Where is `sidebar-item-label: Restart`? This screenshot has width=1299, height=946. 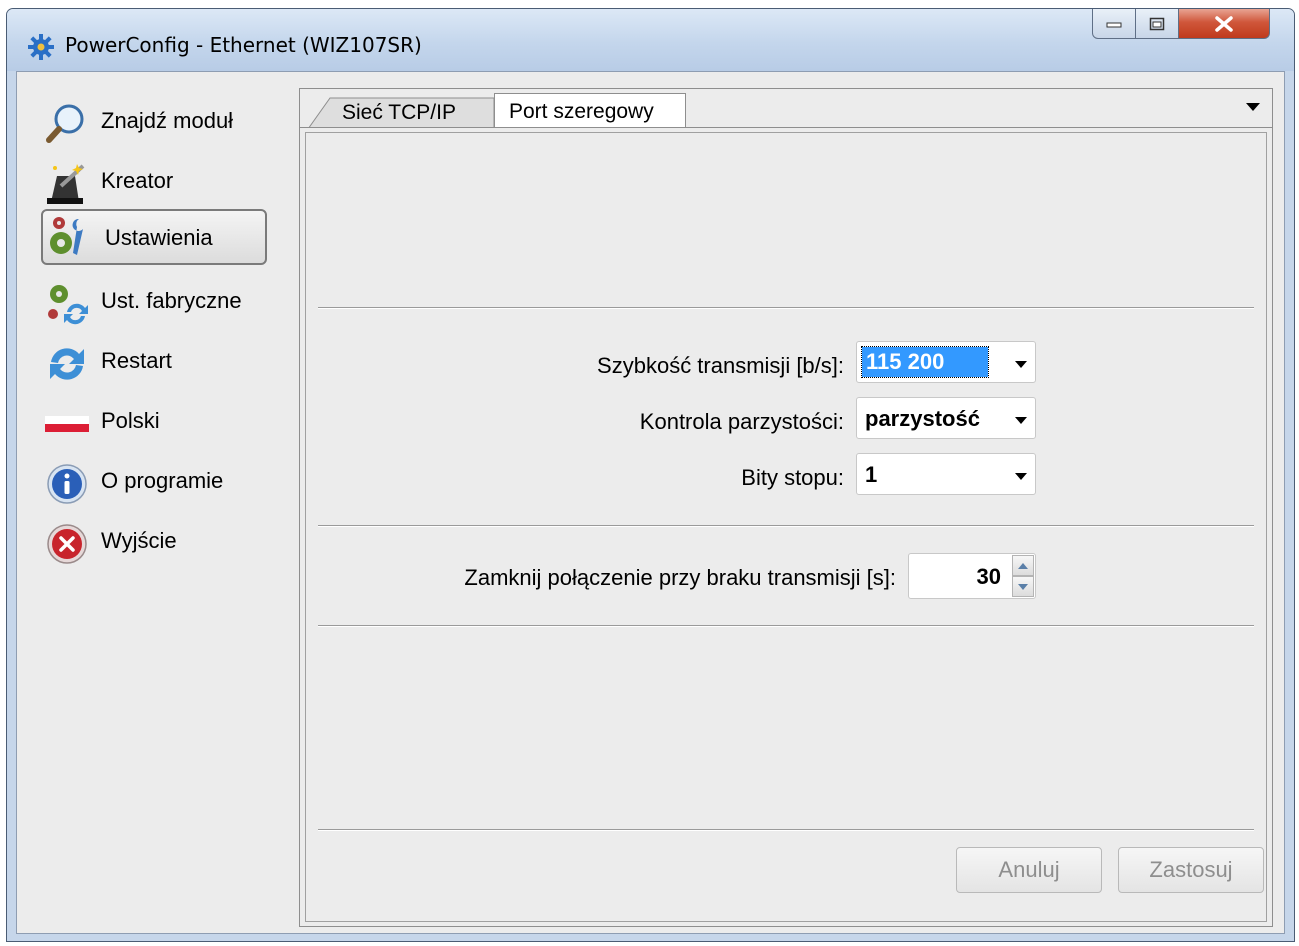 sidebar-item-label: Restart is located at coordinates (136, 360).